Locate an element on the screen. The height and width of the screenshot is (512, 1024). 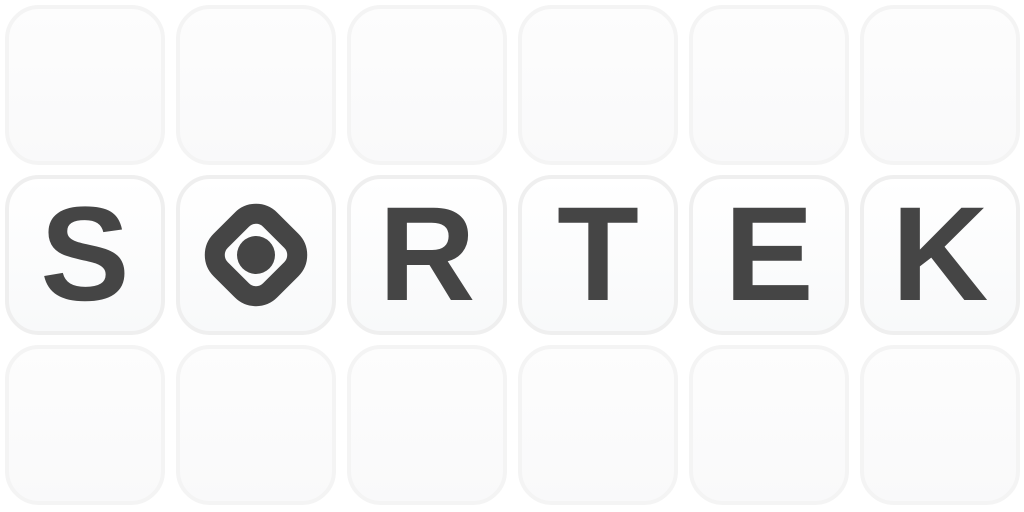
logo-tile-letter: E is located at coordinates (769, 255).